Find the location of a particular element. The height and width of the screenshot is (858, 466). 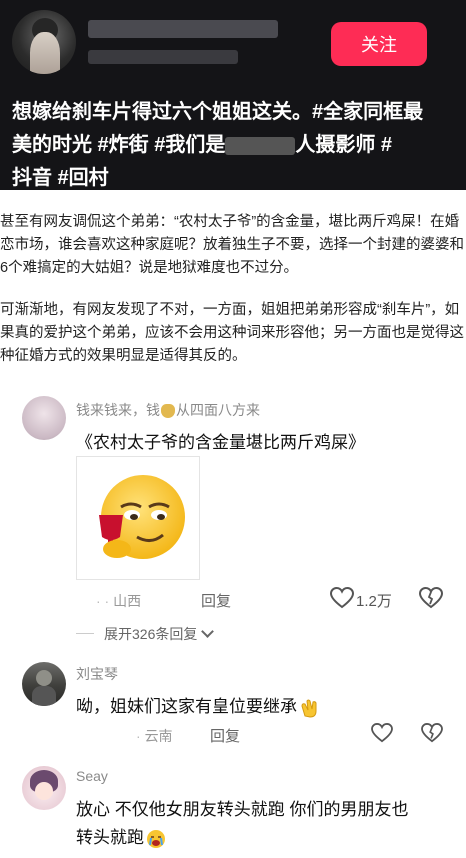

text-line: 果真的爱护这个弟弟，应该不会用这种词来形容他；另一方面也是觉得这 is located at coordinates (232, 333).